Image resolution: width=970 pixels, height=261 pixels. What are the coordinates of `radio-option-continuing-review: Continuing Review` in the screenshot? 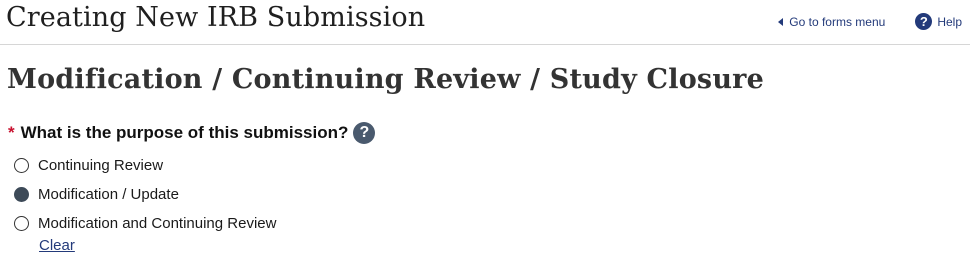 It's located at (145, 165).